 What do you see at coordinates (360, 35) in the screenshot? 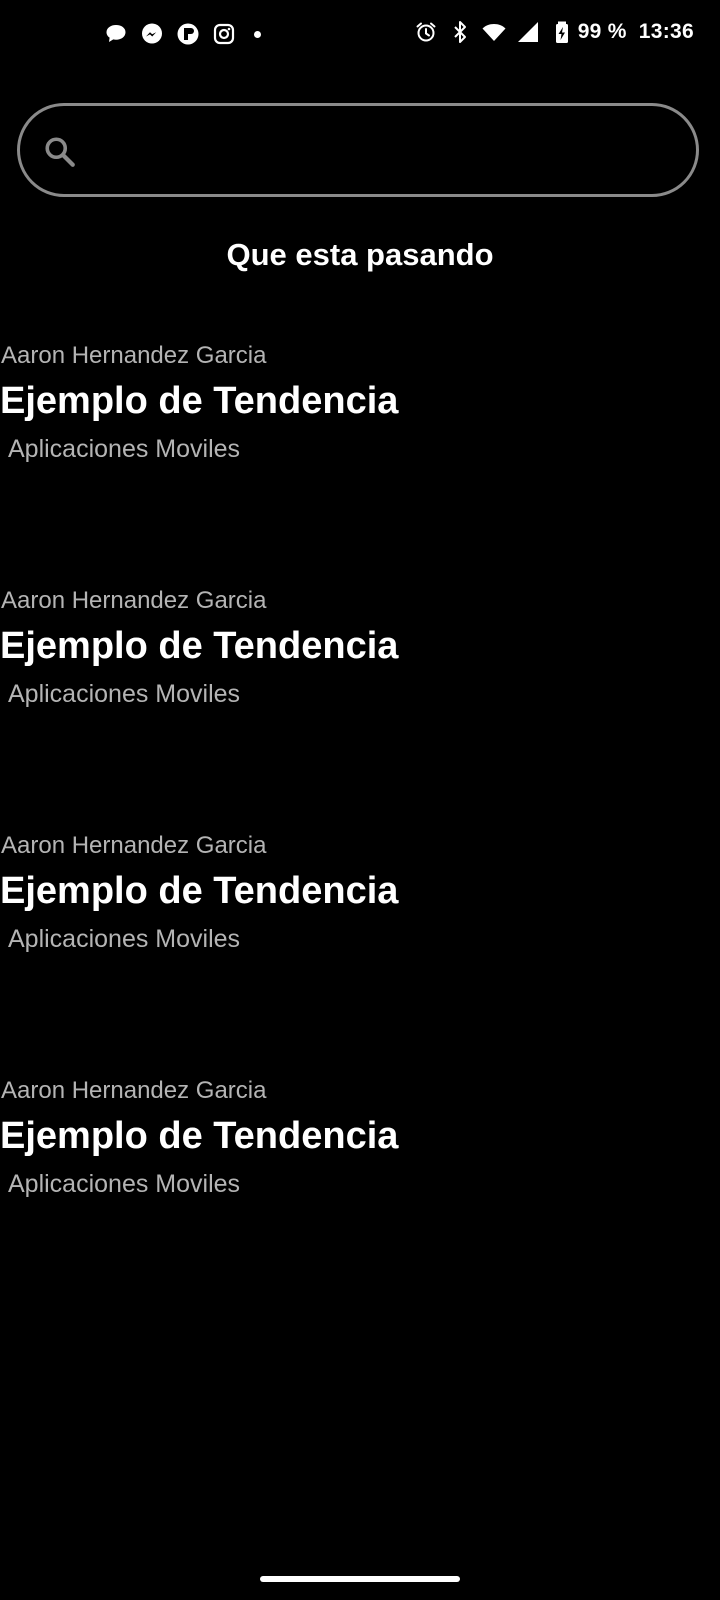
I see `status-bar: 99 % 13:36` at bounding box center [360, 35].